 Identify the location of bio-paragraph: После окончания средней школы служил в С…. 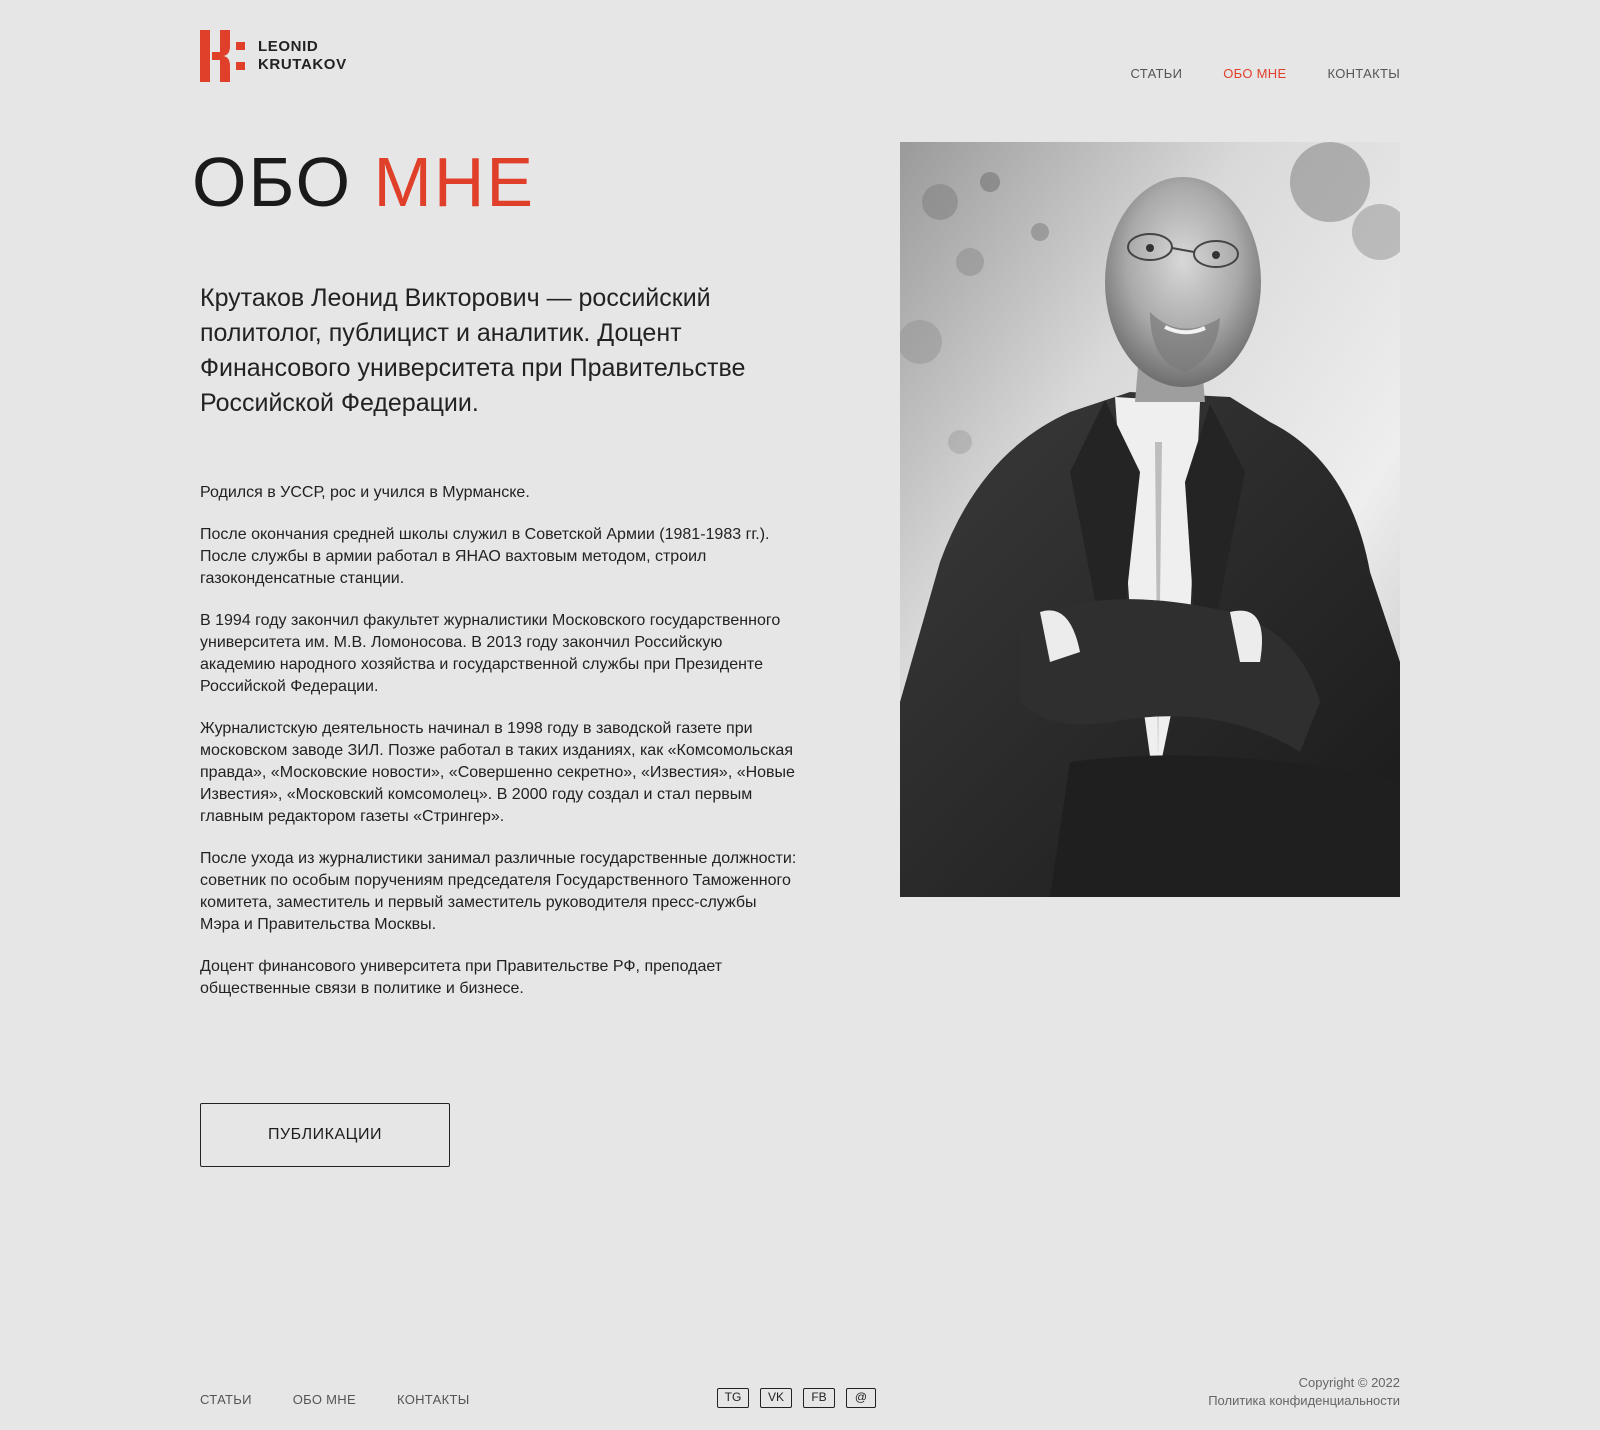
(485, 556).